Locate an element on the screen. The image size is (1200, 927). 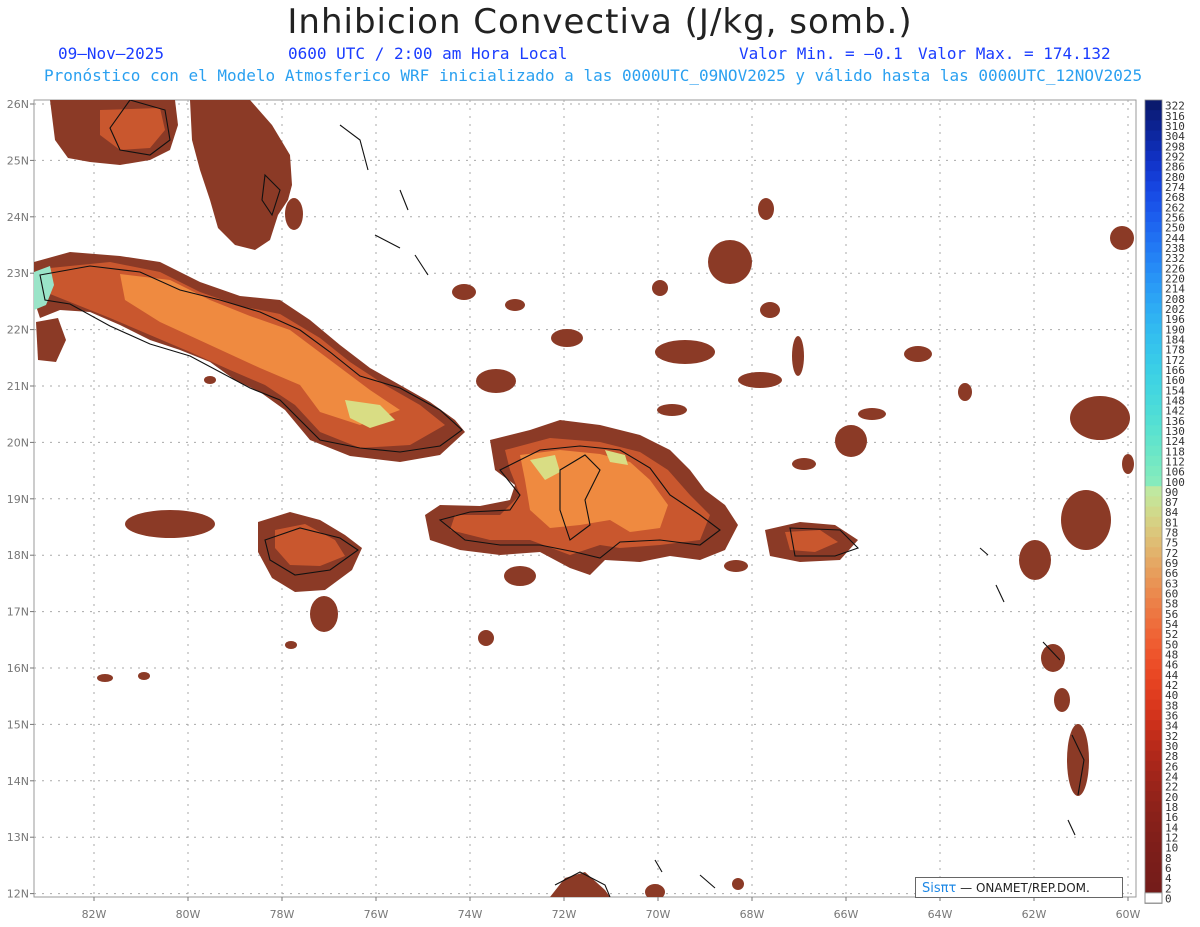
lat-label: 22N is located at coordinates (18, 330).